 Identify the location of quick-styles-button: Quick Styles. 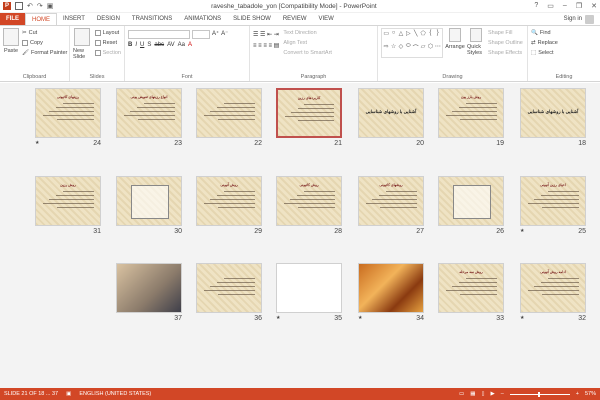
(476, 49).